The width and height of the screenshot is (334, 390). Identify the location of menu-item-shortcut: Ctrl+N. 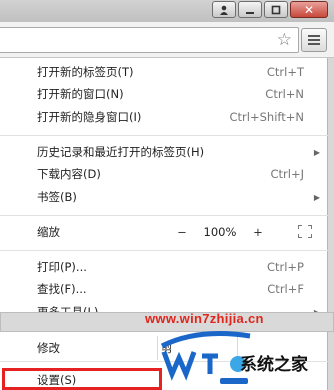
(284, 94).